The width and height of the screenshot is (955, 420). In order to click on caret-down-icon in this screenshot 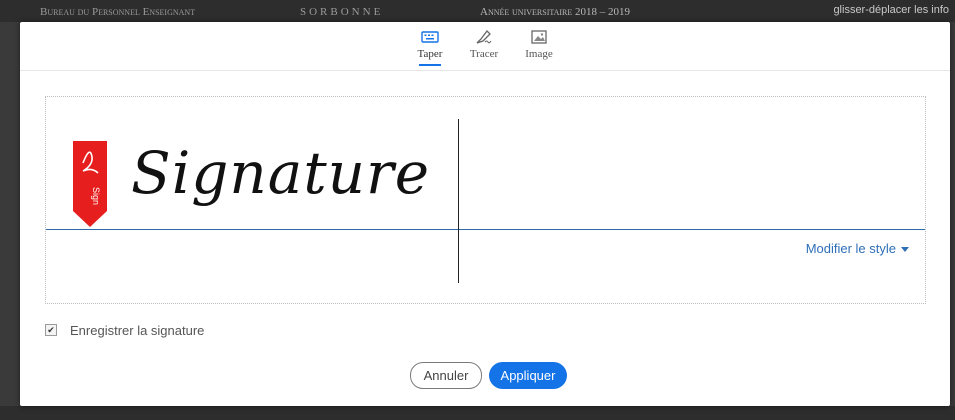, I will do `click(905, 250)`.